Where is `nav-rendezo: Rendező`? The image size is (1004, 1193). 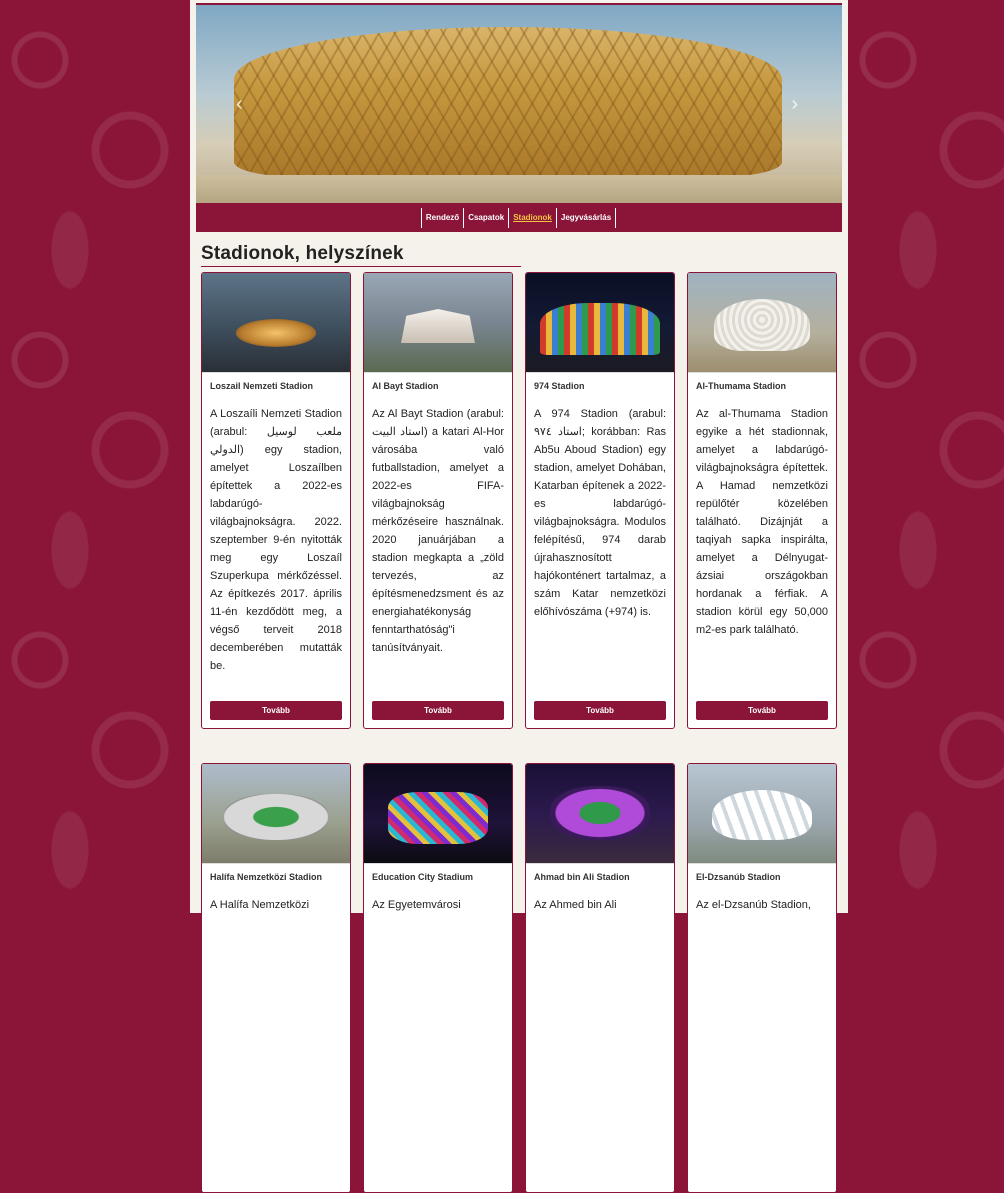
nav-rendezo: Rendező is located at coordinates (442, 217).